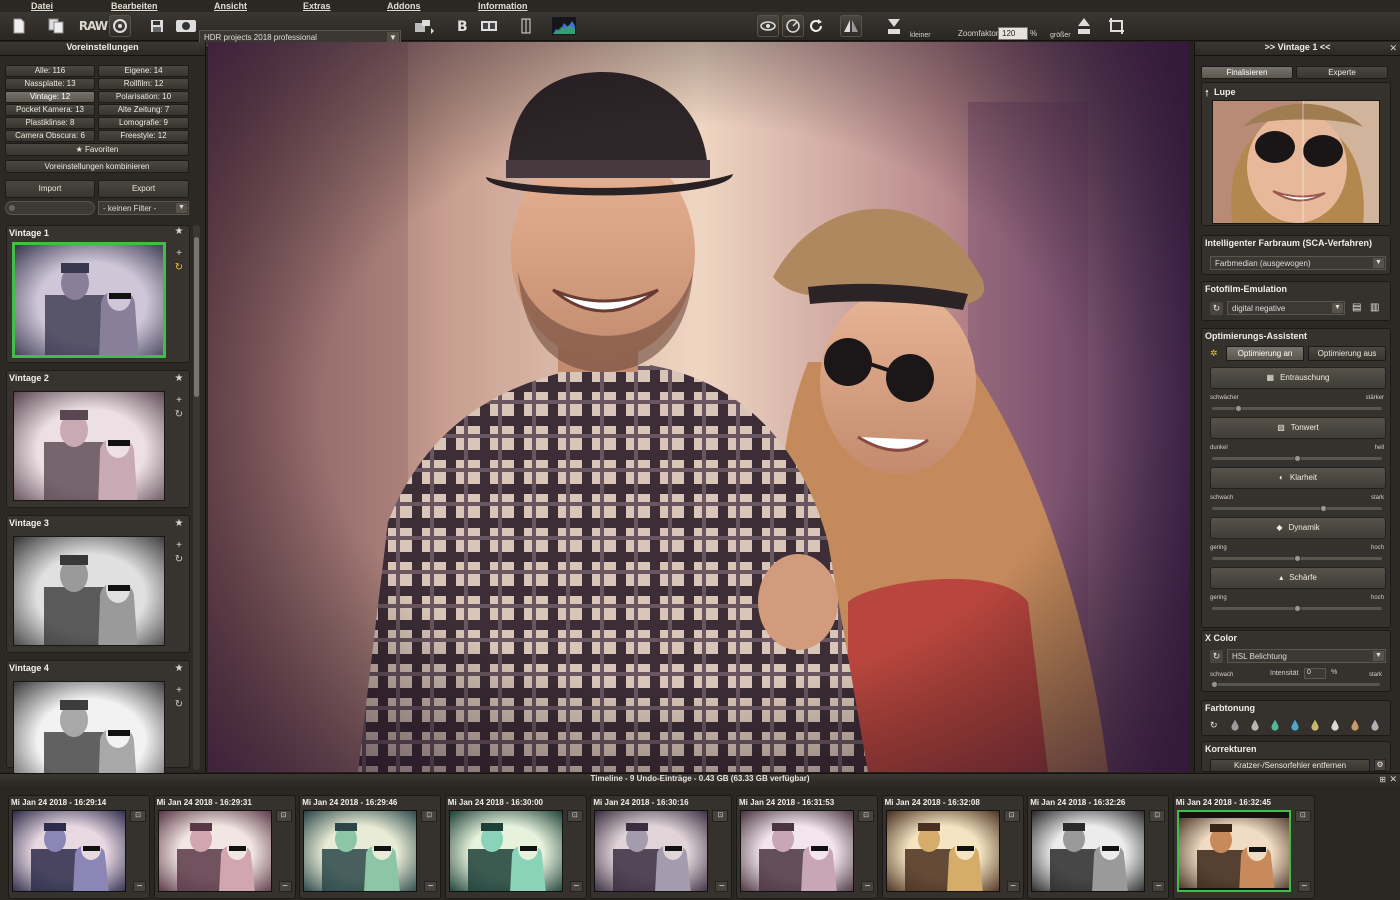 The width and height of the screenshot is (1400, 900). What do you see at coordinates (1342, 72) in the screenshot?
I see `tab-experte: Experte` at bounding box center [1342, 72].